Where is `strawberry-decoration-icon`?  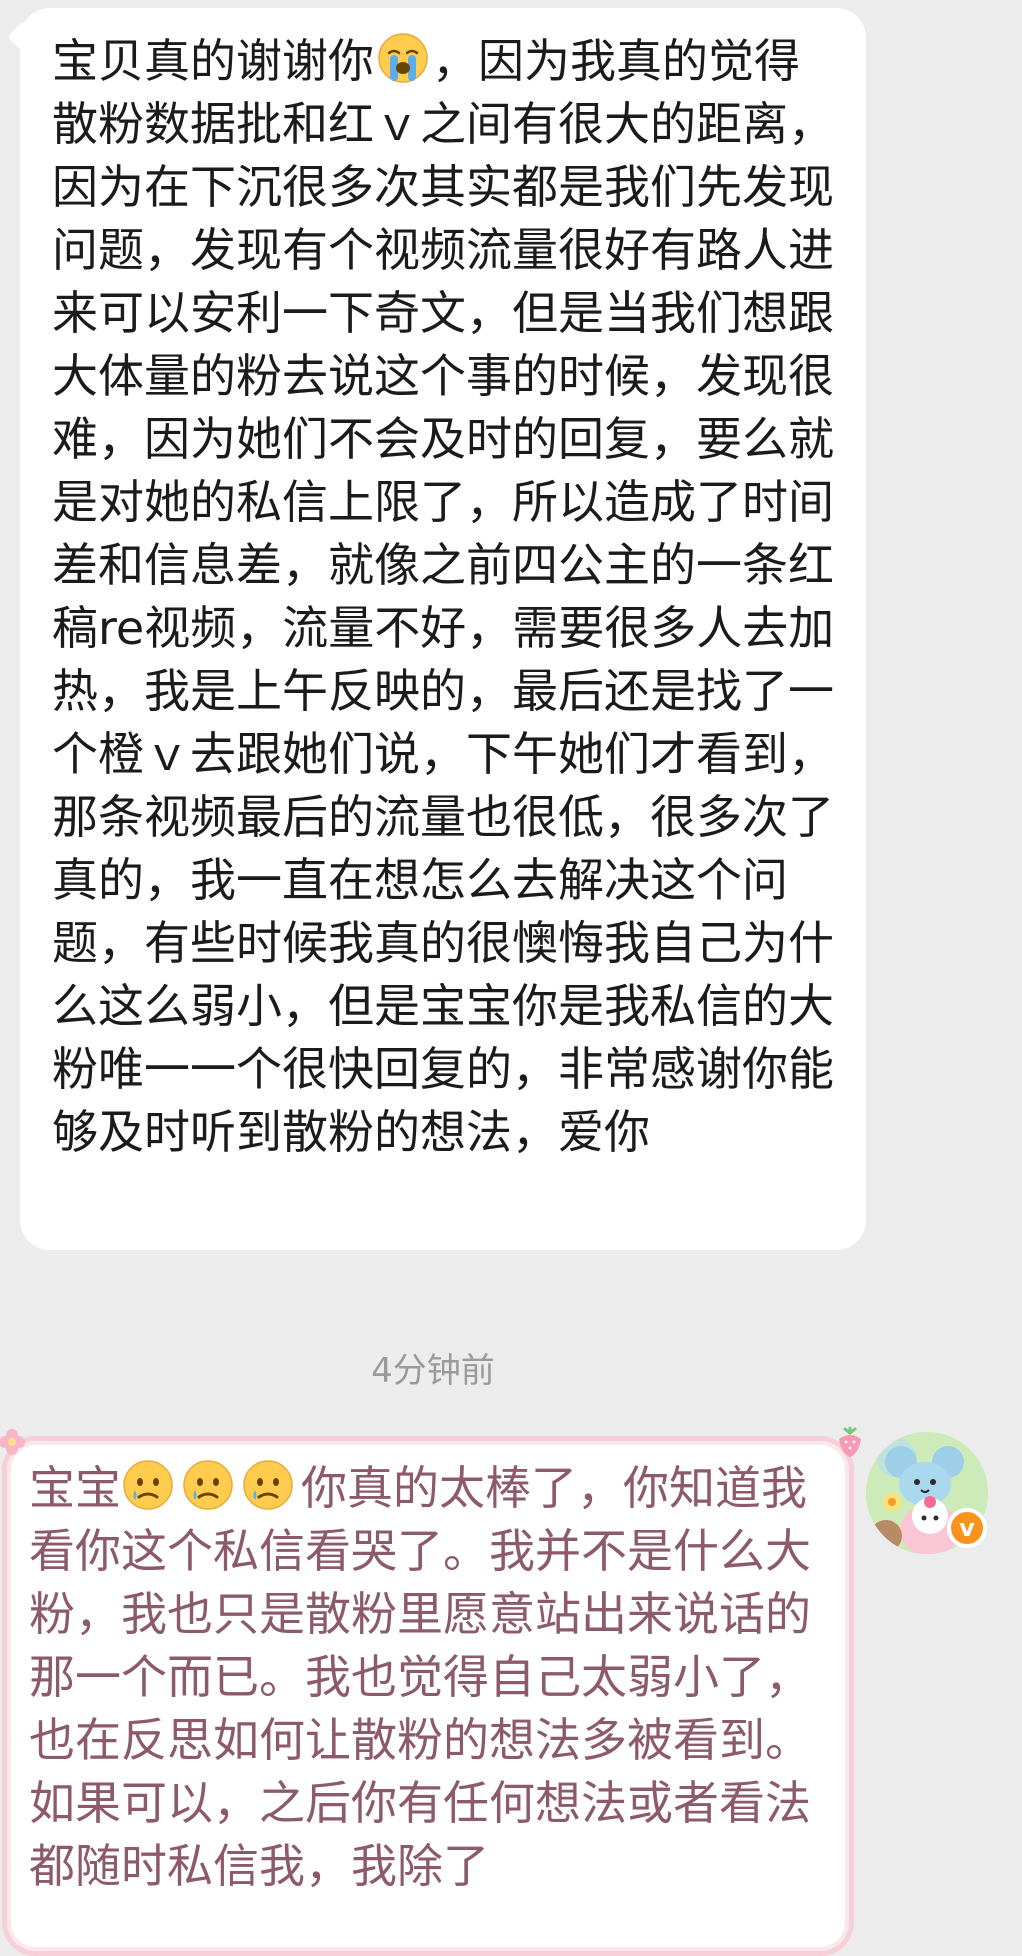 strawberry-decoration-icon is located at coordinates (850, 1444).